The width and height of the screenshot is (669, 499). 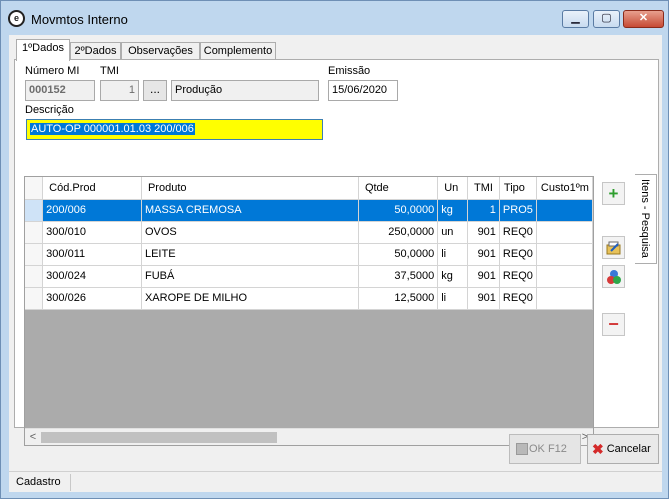 What do you see at coordinates (522, 449) in the screenshot?
I see `save-disk-icon` at bounding box center [522, 449].